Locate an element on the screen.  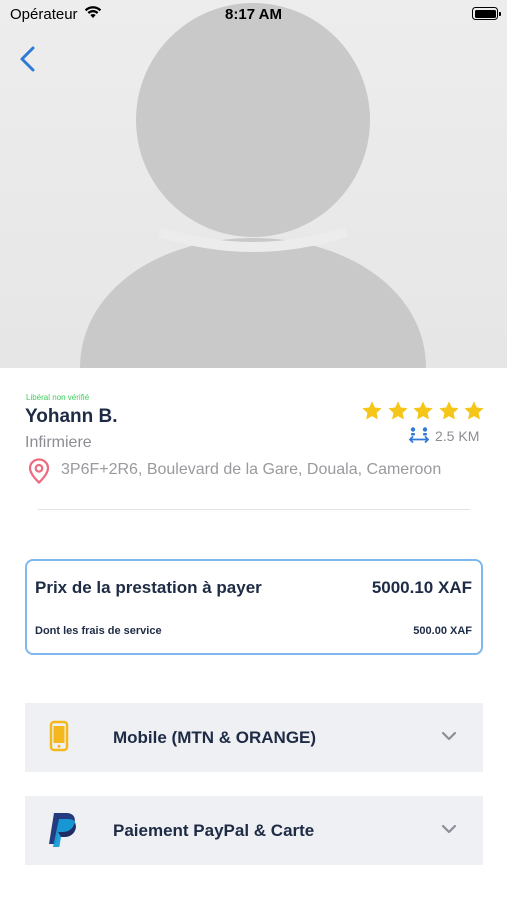
verification-badge: Libéral non vérifié is located at coordinates (58, 397).